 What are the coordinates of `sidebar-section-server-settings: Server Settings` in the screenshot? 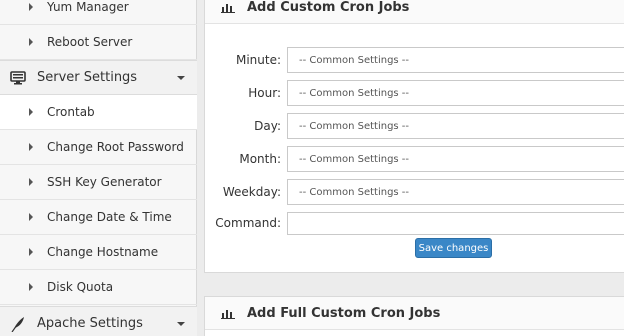 It's located at (98, 77).